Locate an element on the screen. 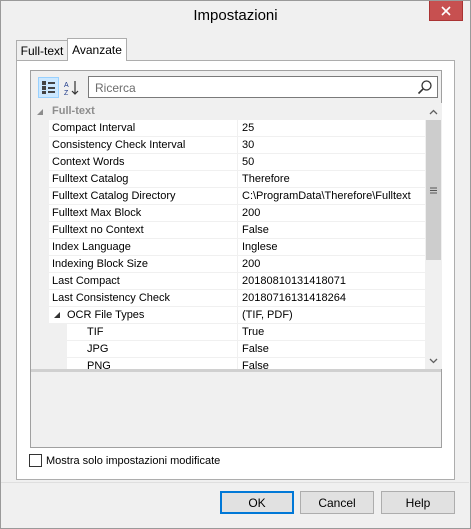 The image size is (471, 529). scroll-thumb is located at coordinates (433, 190).